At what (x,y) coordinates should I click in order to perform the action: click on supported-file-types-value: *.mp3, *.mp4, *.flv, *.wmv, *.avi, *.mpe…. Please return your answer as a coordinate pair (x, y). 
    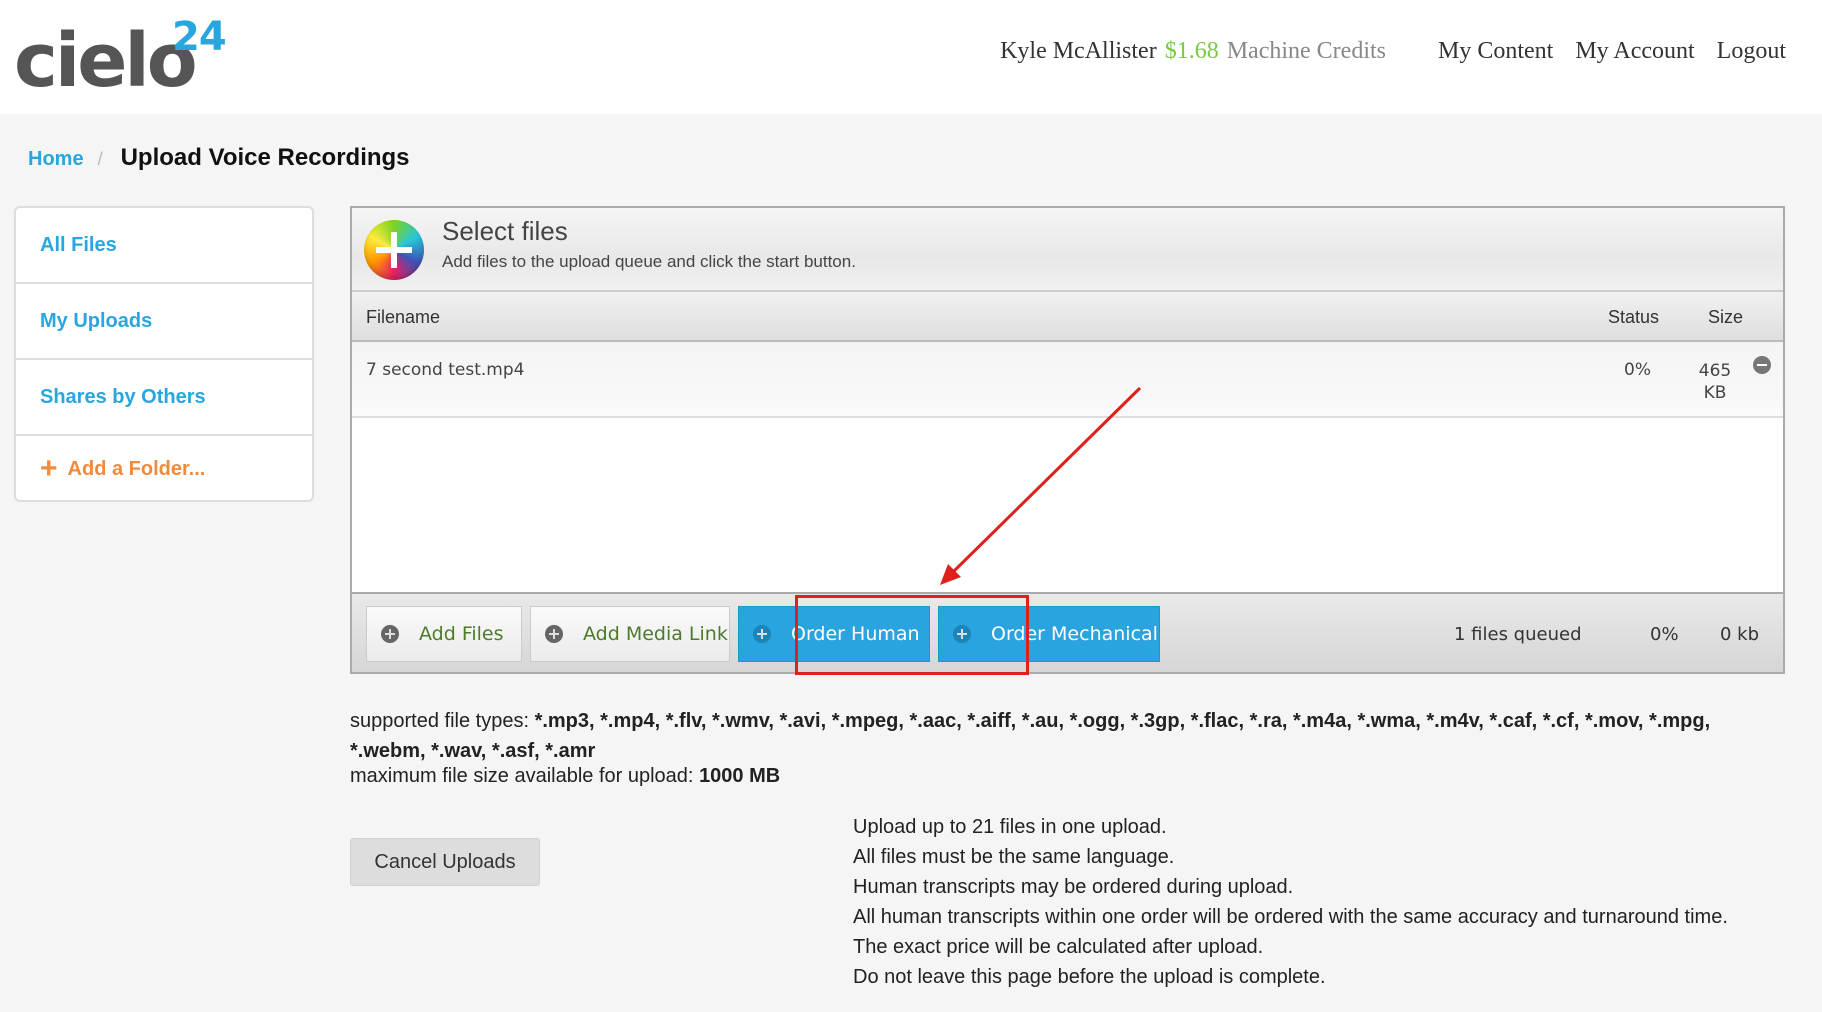
    Looking at the image, I should click on (1030, 736).